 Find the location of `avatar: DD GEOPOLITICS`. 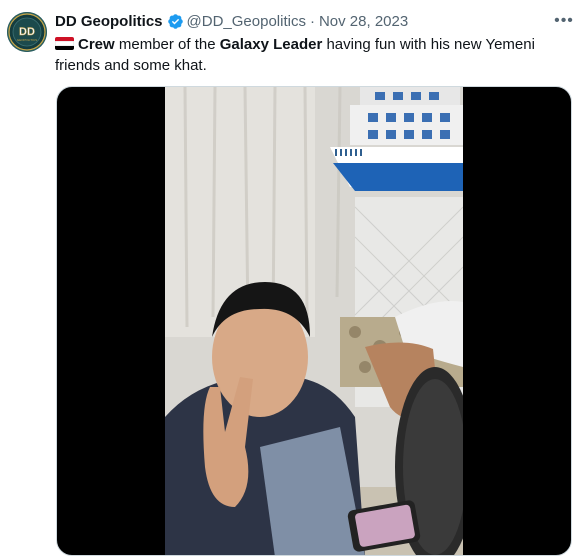

avatar: DD GEOPOLITICS is located at coordinates (27, 32).